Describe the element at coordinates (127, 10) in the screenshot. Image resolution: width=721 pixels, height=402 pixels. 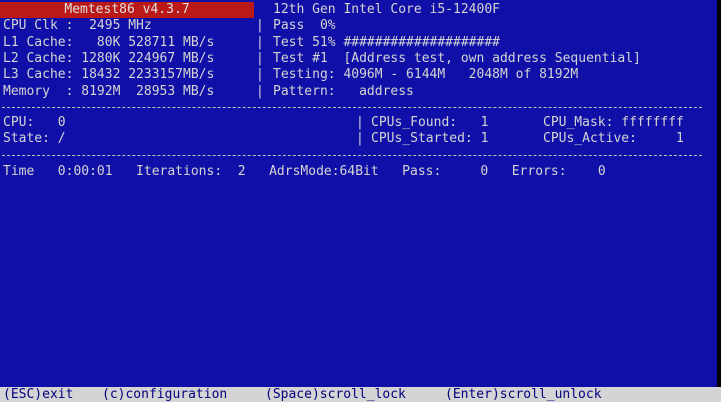
I see `app-title: Memtest86 v4.3.7` at that location.